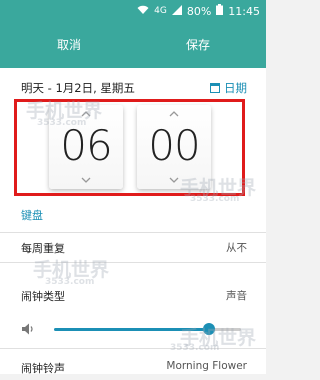 The height and width of the screenshot is (380, 320). Describe the element at coordinates (244, 11) in the screenshot. I see `clock: 11:45` at that location.